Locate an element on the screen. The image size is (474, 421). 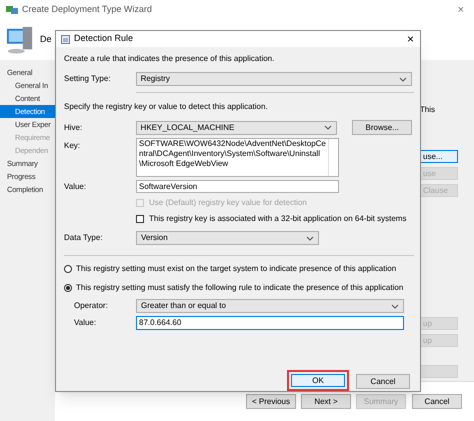
app-icon is located at coordinates (12, 10).